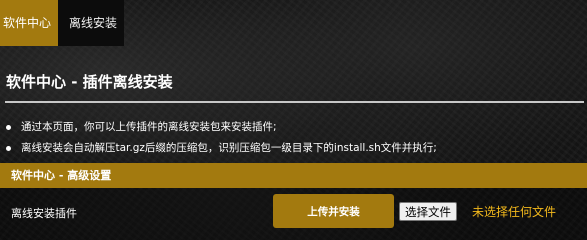  I want to click on note-text: 通过本页面，你可以上传插件的离线安装包来安装插件;, so click(149, 127).